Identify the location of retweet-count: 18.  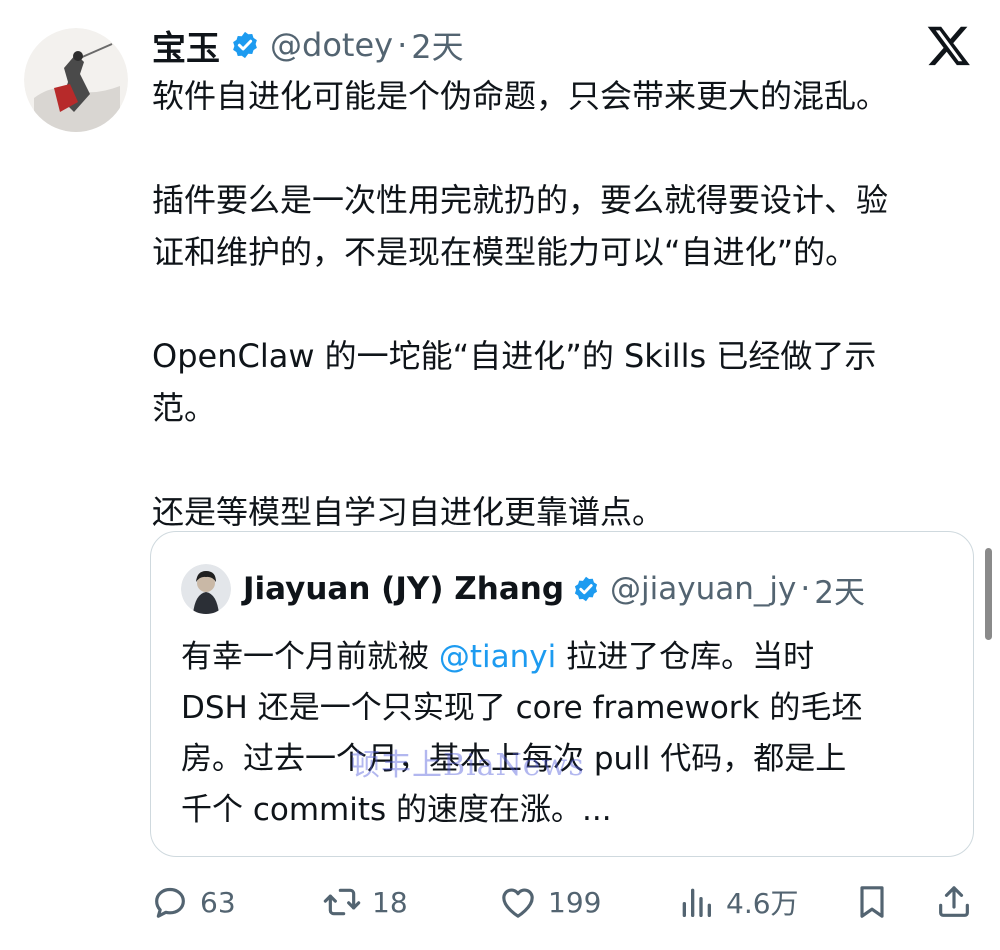
(390, 902).